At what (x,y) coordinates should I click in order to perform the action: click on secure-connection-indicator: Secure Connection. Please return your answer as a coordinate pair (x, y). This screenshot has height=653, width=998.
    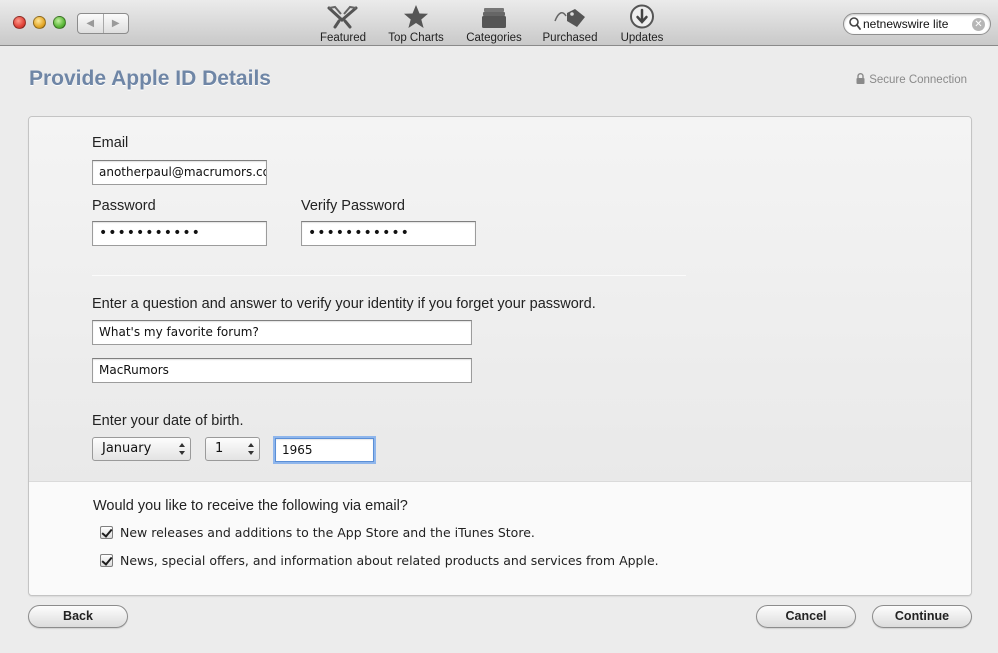
    Looking at the image, I should click on (911, 80).